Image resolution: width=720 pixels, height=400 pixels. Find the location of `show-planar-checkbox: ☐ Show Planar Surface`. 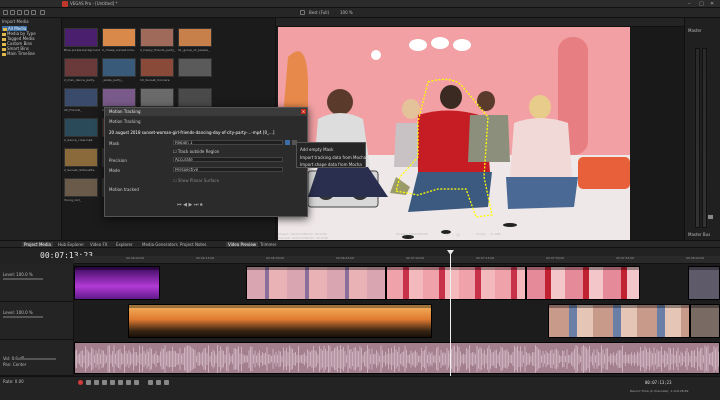

show-planar-checkbox: ☐ Show Planar Surface is located at coordinates (196, 180).